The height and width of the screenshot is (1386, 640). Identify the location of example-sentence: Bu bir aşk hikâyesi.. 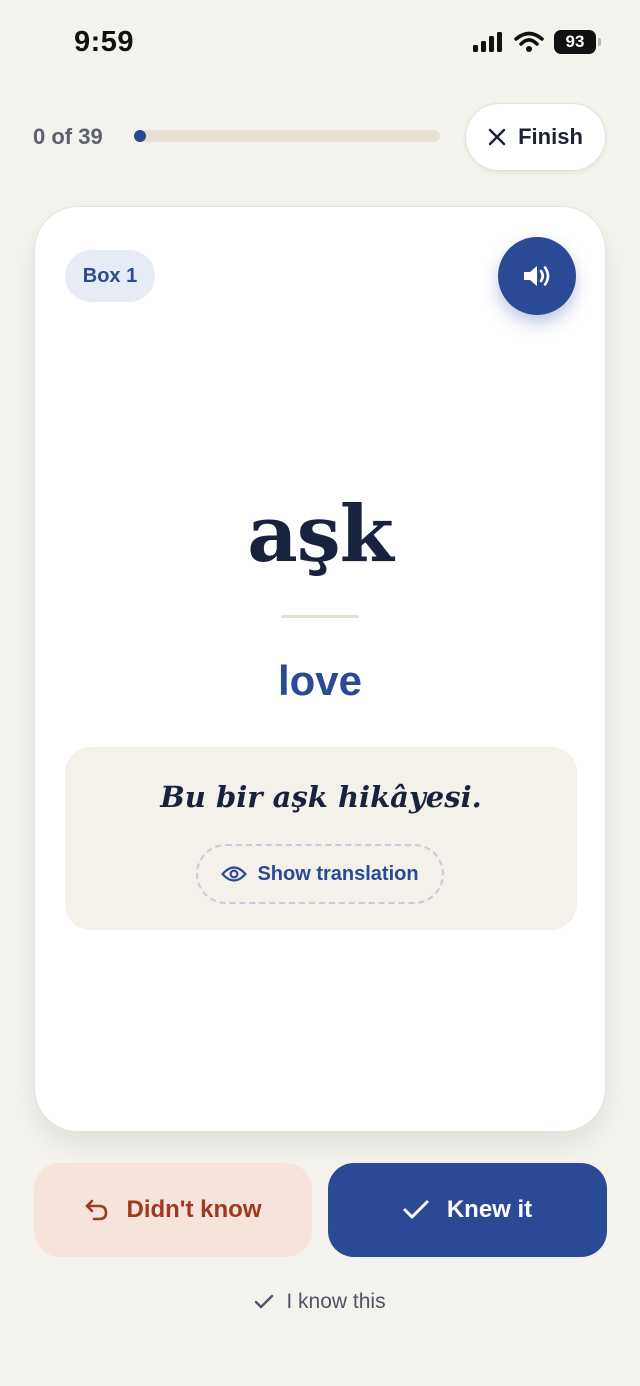
(321, 797).